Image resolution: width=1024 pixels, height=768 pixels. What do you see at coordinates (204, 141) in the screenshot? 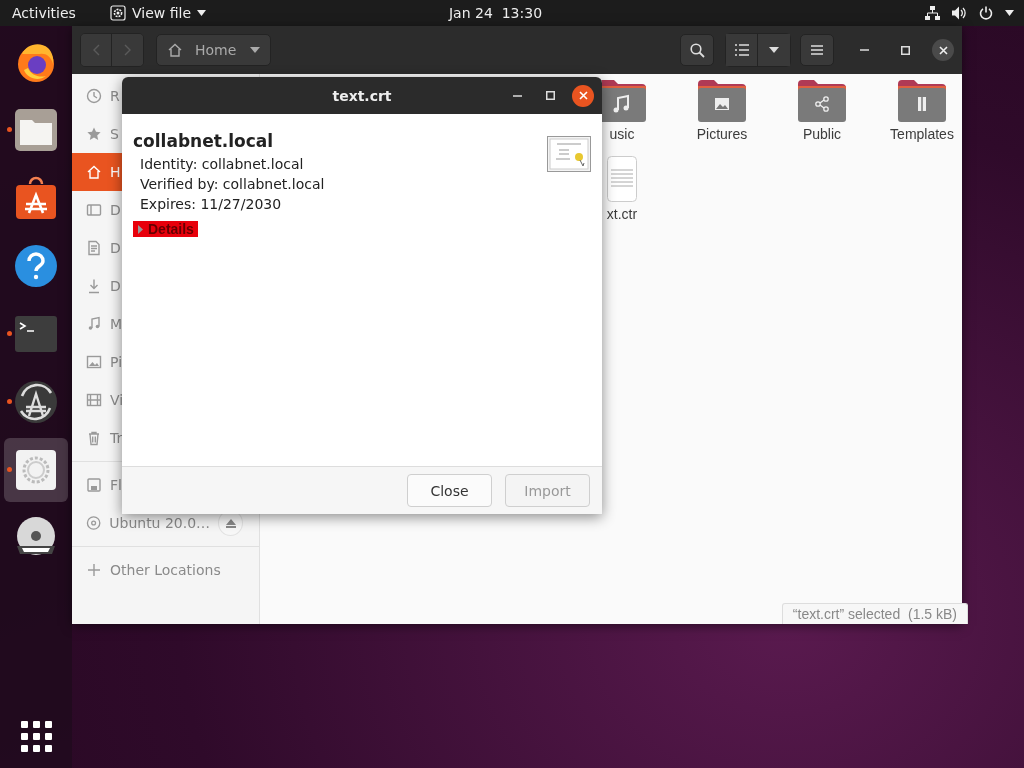
I see `certificate-subject: collabnet.local` at bounding box center [204, 141].